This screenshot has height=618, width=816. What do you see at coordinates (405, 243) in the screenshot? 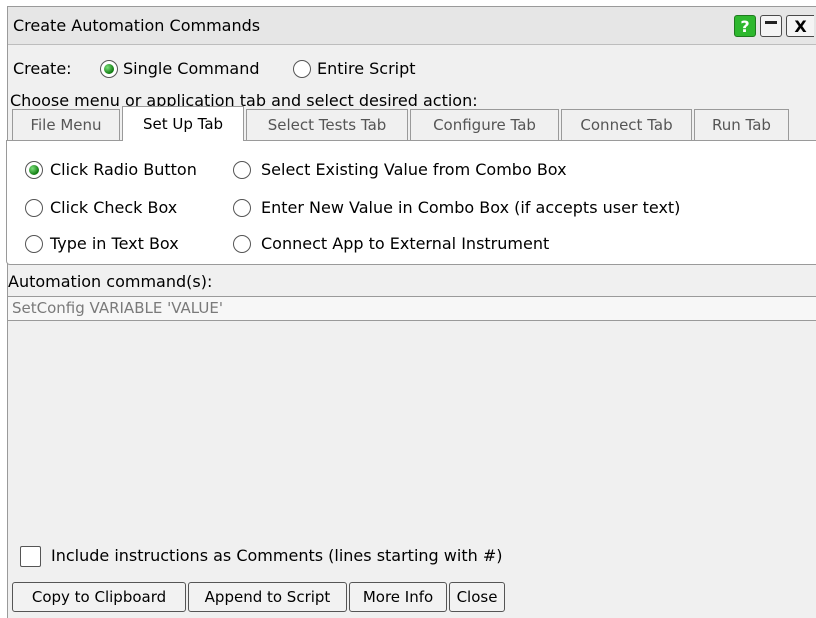
I see `action-label: Connect App to External Instrument` at bounding box center [405, 243].